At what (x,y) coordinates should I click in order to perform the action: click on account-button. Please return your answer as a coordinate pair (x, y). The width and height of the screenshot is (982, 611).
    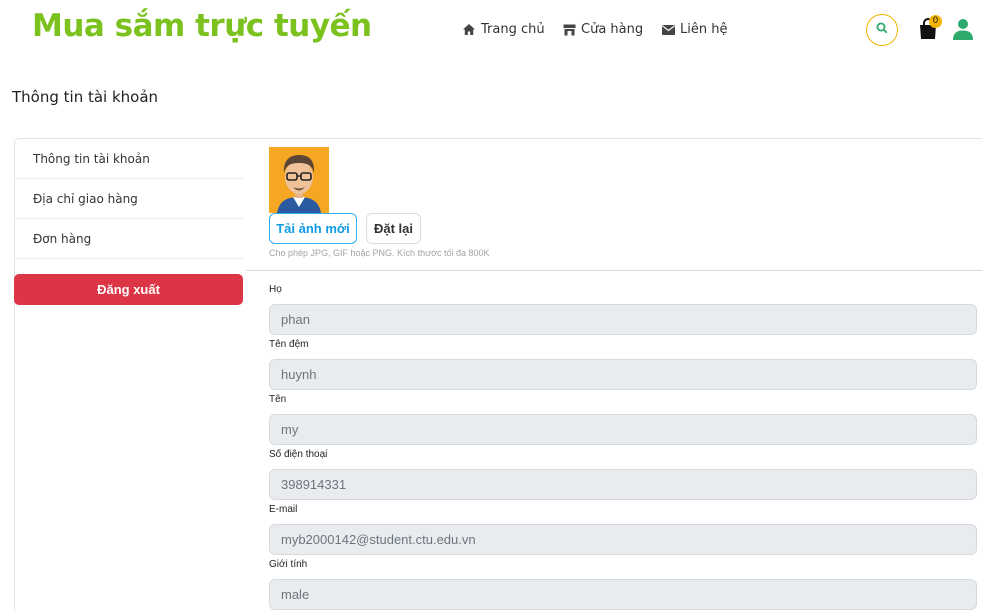
    Looking at the image, I should click on (963, 31).